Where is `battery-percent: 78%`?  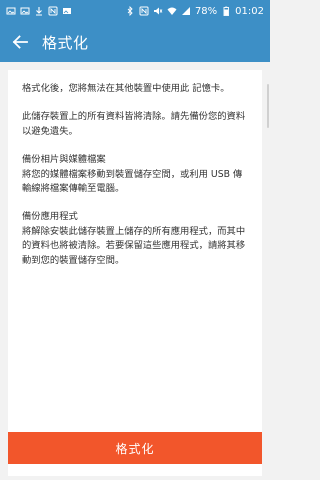 battery-percent: 78% is located at coordinates (206, 11).